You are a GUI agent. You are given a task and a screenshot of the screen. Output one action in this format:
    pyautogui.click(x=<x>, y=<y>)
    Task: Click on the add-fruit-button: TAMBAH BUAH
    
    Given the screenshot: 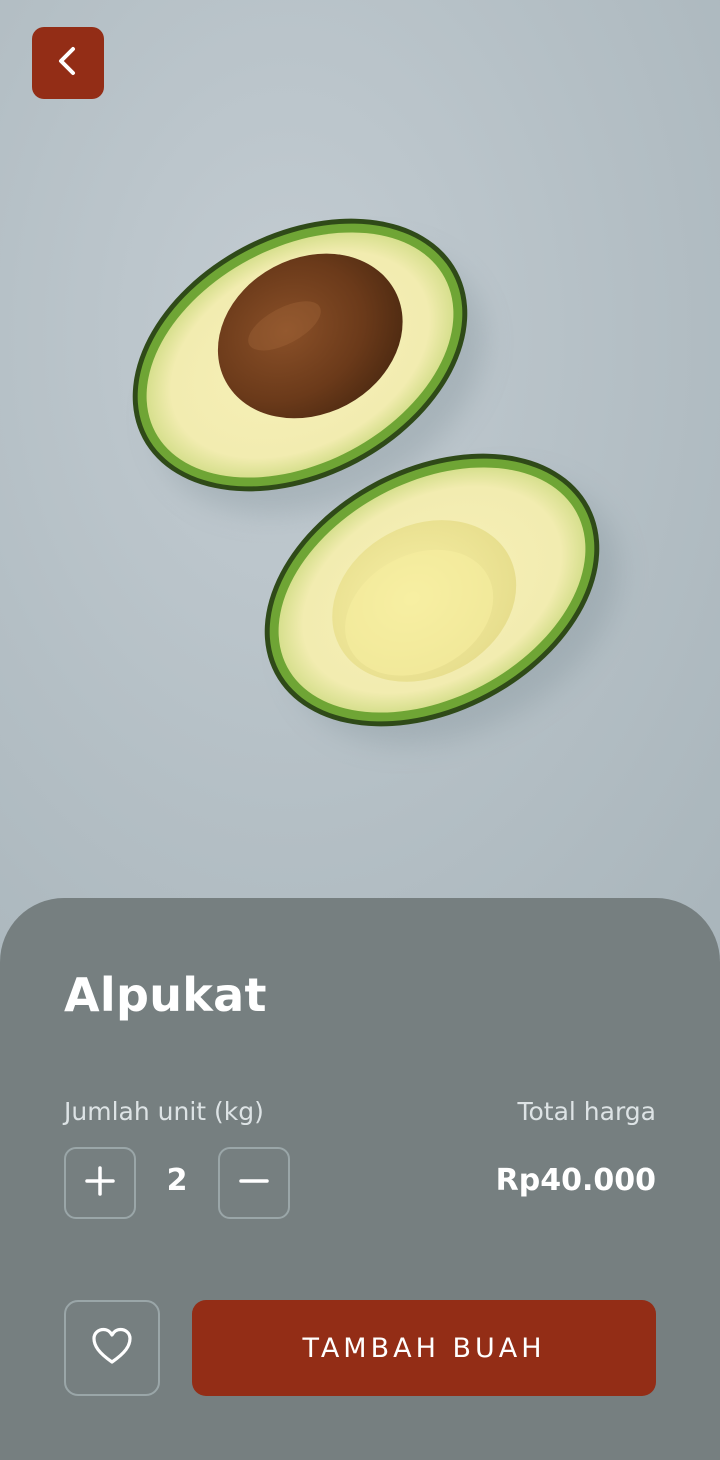 What is the action you would take?
    pyautogui.click(x=424, y=1348)
    